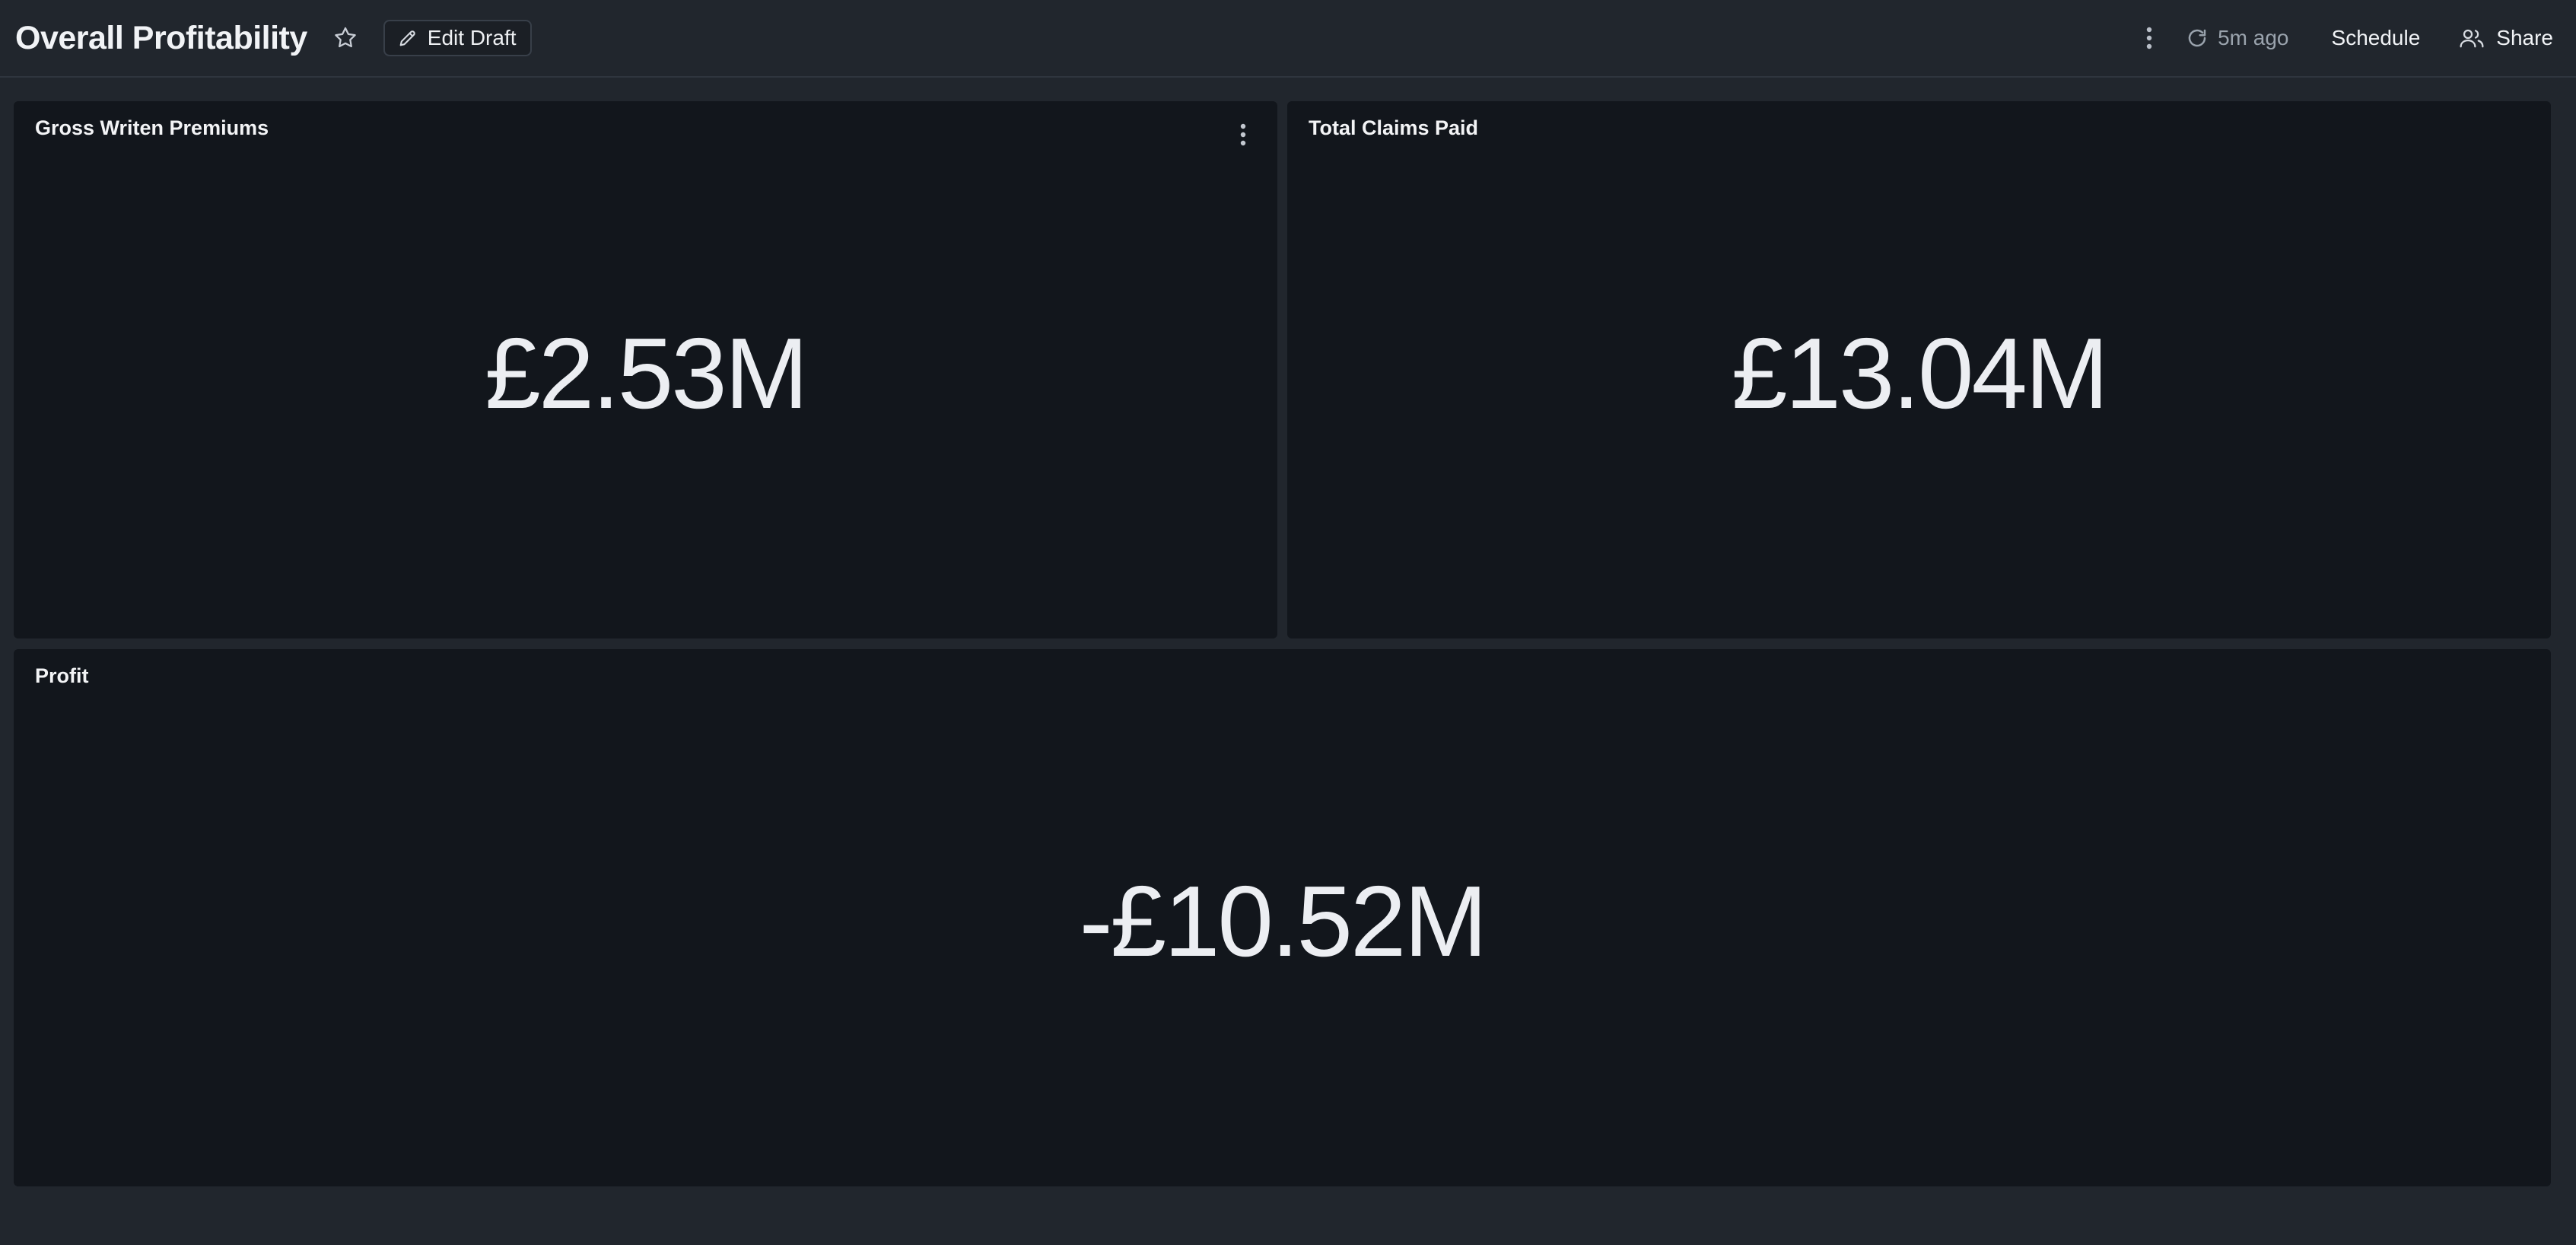 The image size is (2576, 1245). Describe the element at coordinates (472, 37) in the screenshot. I see `edit-draft-label: Edit Draft` at that location.